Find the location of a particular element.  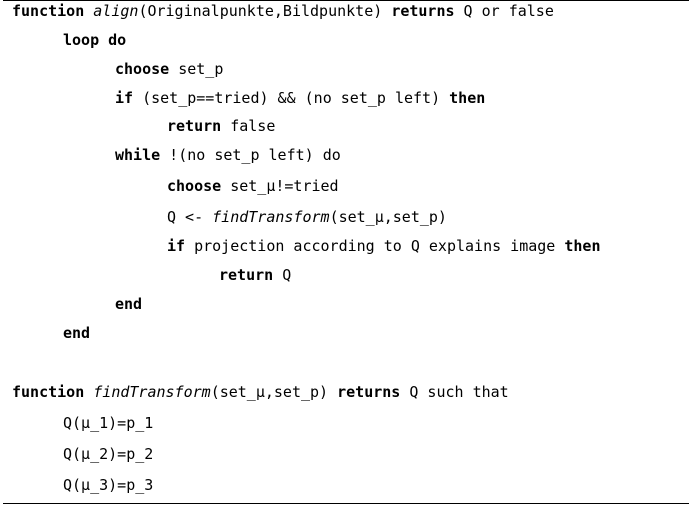

function-params: (set_μ,set_p) is located at coordinates (274, 392).